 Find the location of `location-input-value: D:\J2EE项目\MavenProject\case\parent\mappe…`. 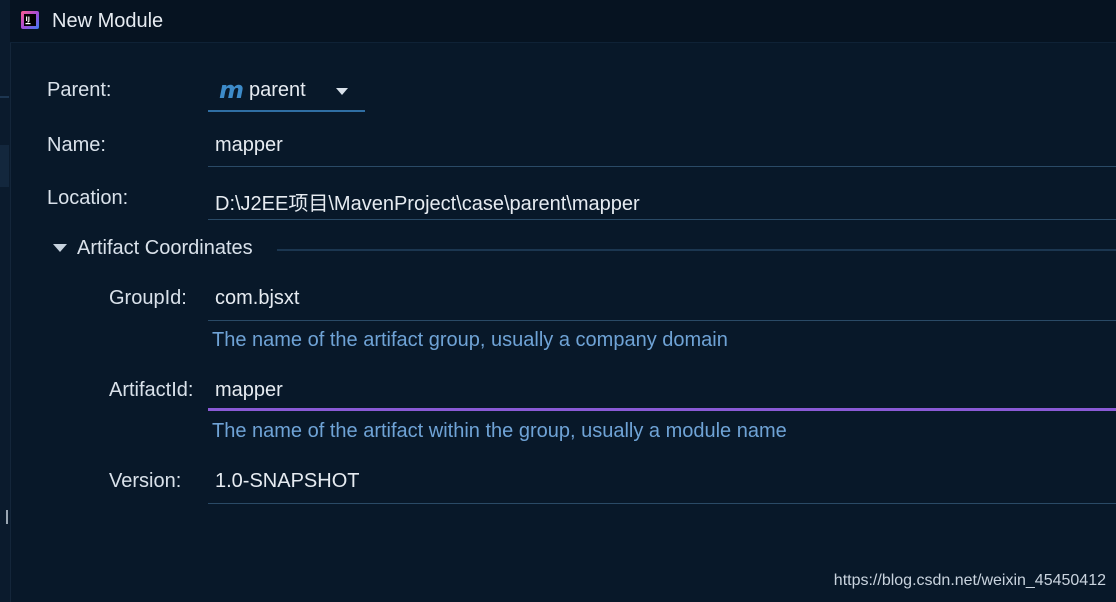

location-input-value: D:\J2EE项目\MavenProject\case\parent\mappe… is located at coordinates (427, 201).